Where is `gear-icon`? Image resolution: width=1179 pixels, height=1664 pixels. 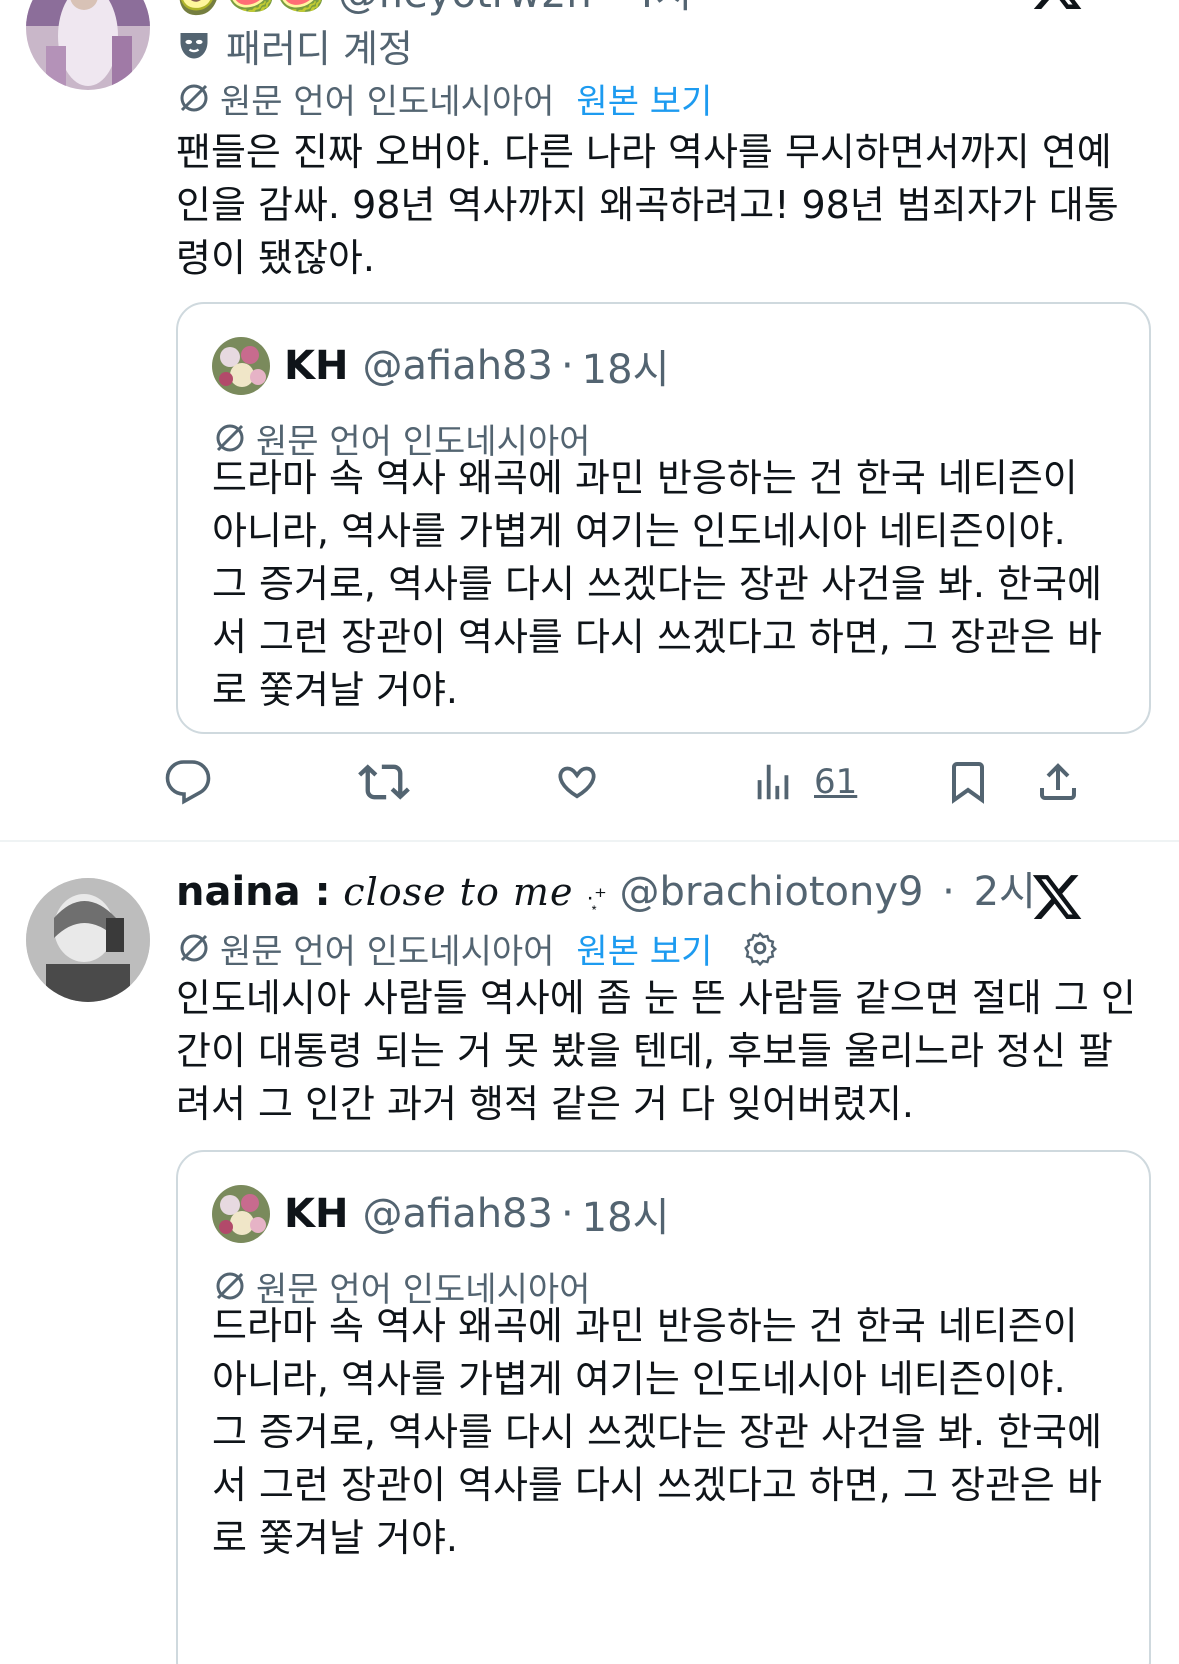
gear-icon is located at coordinates (761, 948).